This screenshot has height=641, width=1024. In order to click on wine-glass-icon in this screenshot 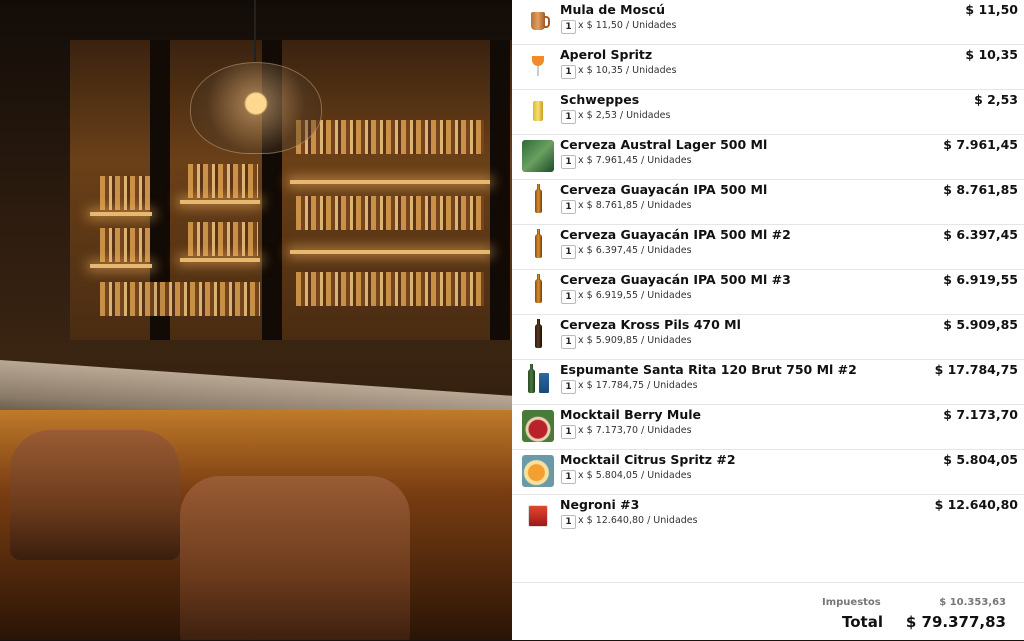, I will do `click(538, 66)`.